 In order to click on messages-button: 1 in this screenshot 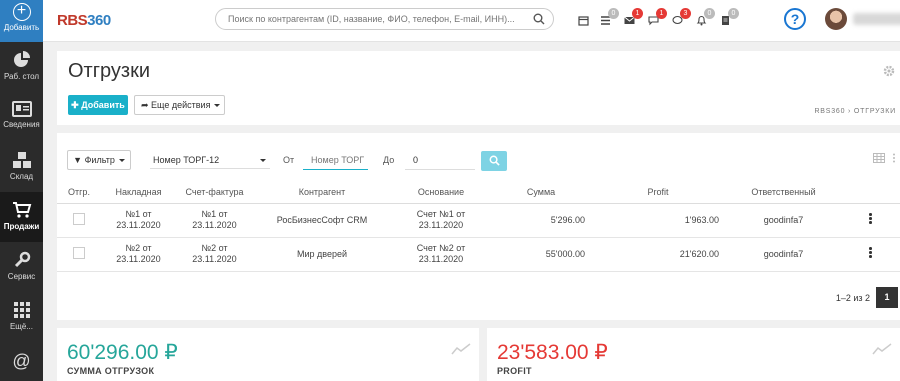, I will do `click(656, 20)`.